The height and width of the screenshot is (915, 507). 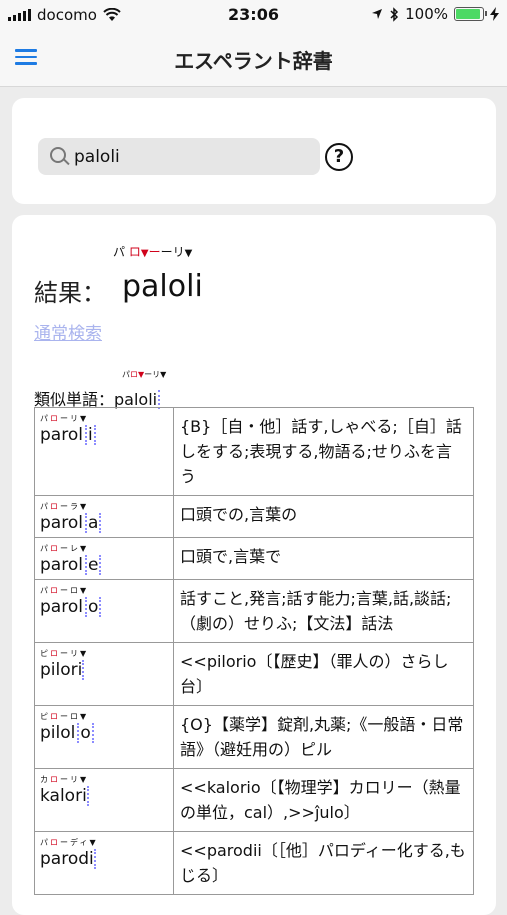 What do you see at coordinates (64, 716) in the screenshot?
I see `word-ruby: ピローロ▼` at bounding box center [64, 716].